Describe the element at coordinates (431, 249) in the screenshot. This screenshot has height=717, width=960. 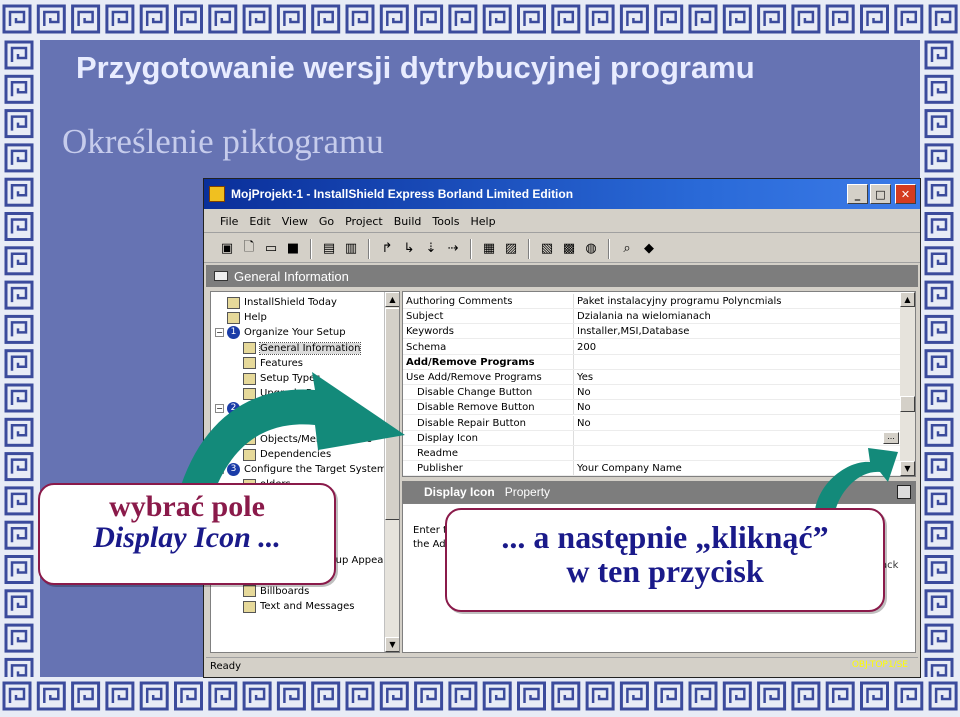
I see `down-icon: ⇣` at that location.